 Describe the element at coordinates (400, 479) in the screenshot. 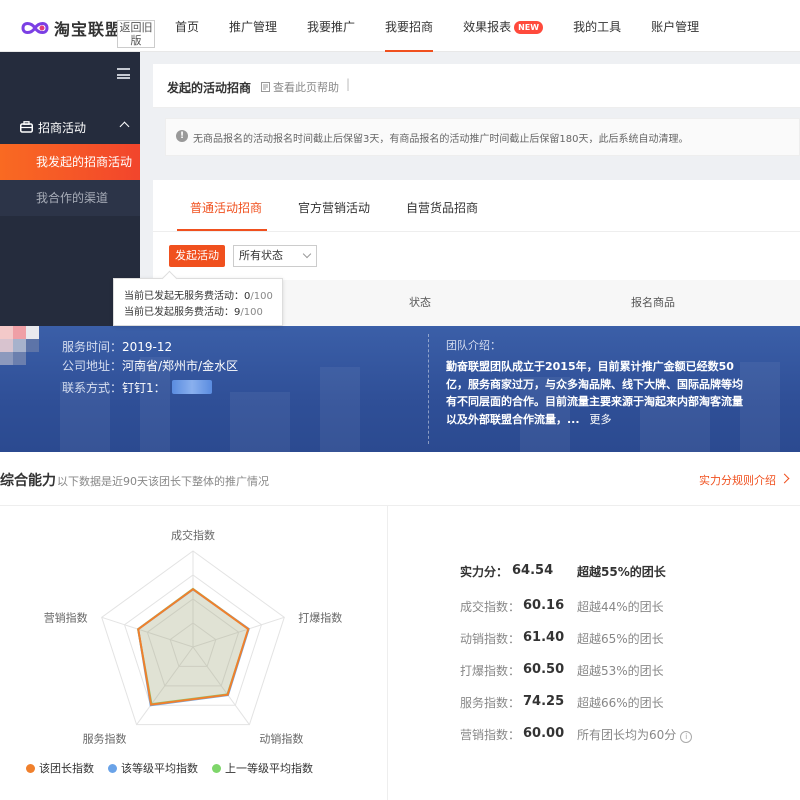

I see `ability-header: 综合能力 以下数据是近90天该团长下整体的推广情况 实力分规则介绍` at that location.